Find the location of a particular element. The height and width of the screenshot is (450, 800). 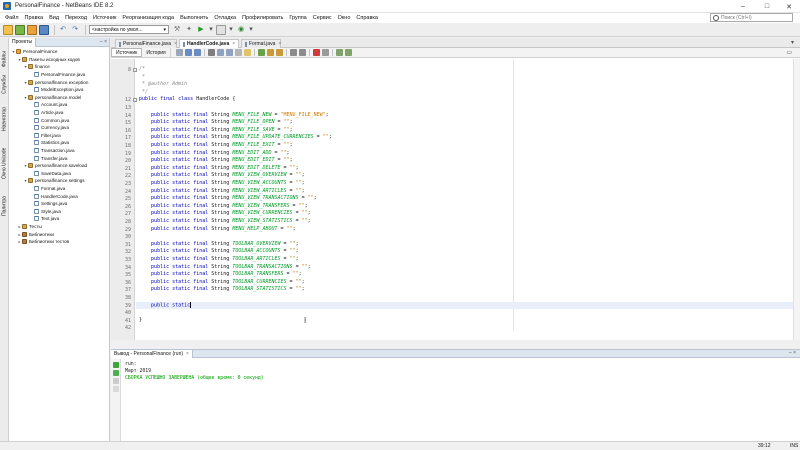

tree-item: ▾ personalfinance.settings is located at coordinates (54, 181).